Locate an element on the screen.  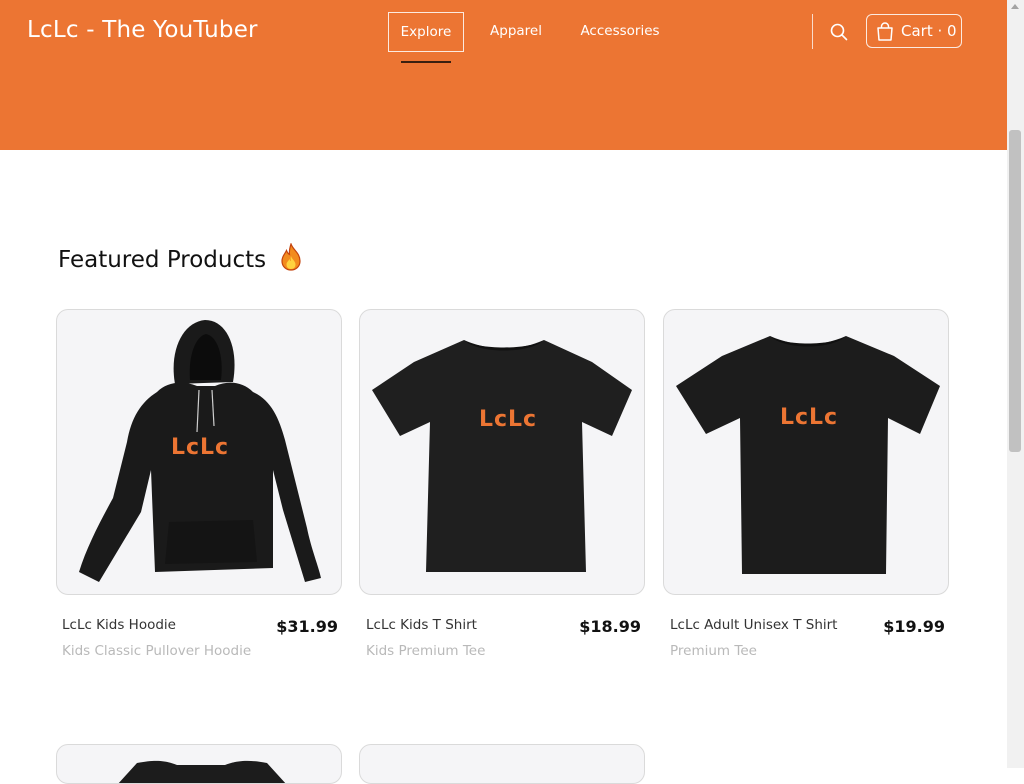
kids-tee-logo: LcLc is located at coordinates (508, 419).